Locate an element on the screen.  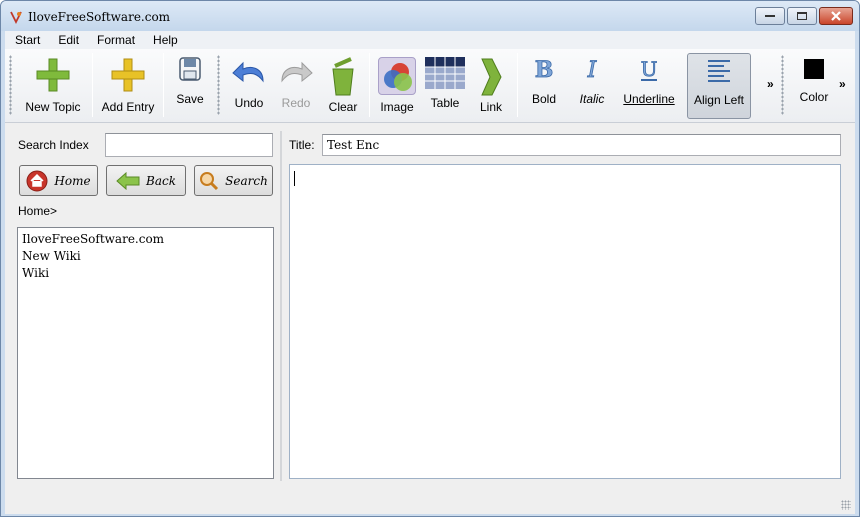
table-icon is located at coordinates (445, 73).